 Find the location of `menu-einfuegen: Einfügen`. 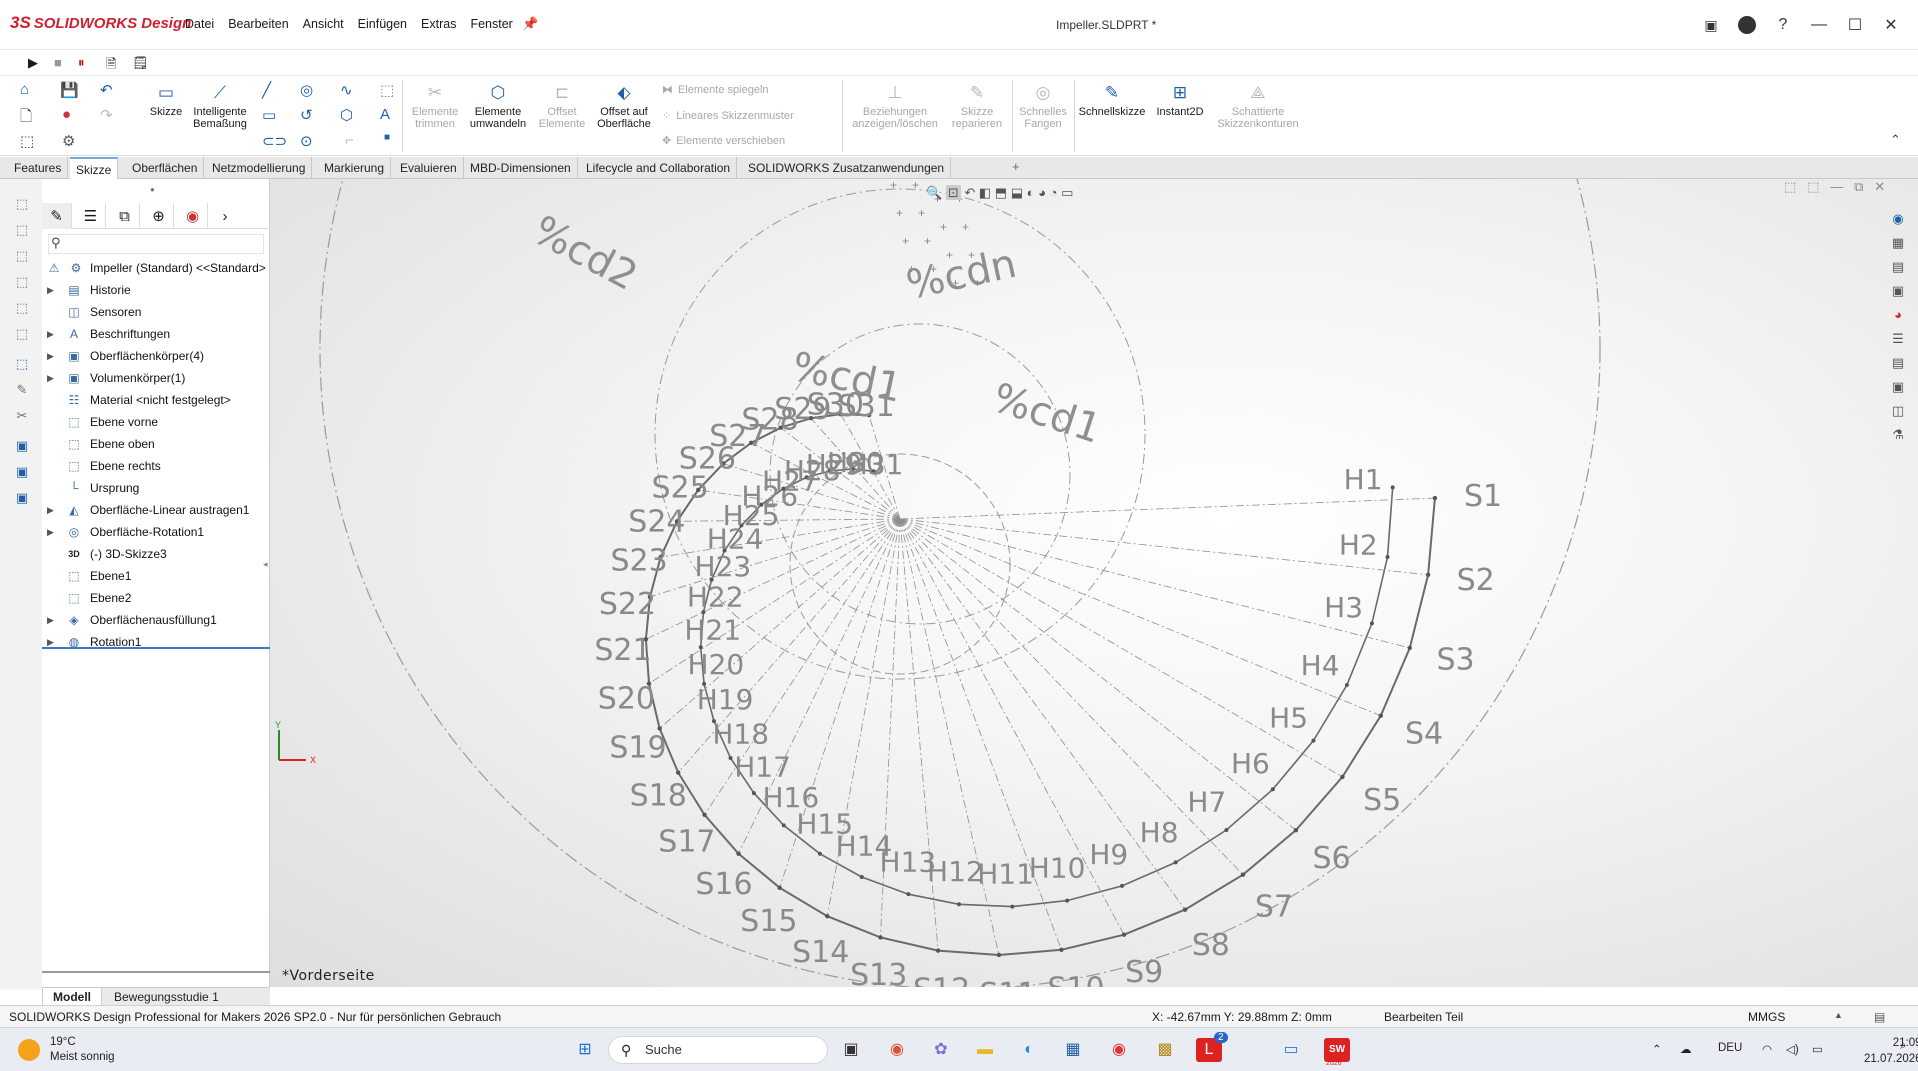

menu-einfuegen: Einfügen is located at coordinates (382, 24).